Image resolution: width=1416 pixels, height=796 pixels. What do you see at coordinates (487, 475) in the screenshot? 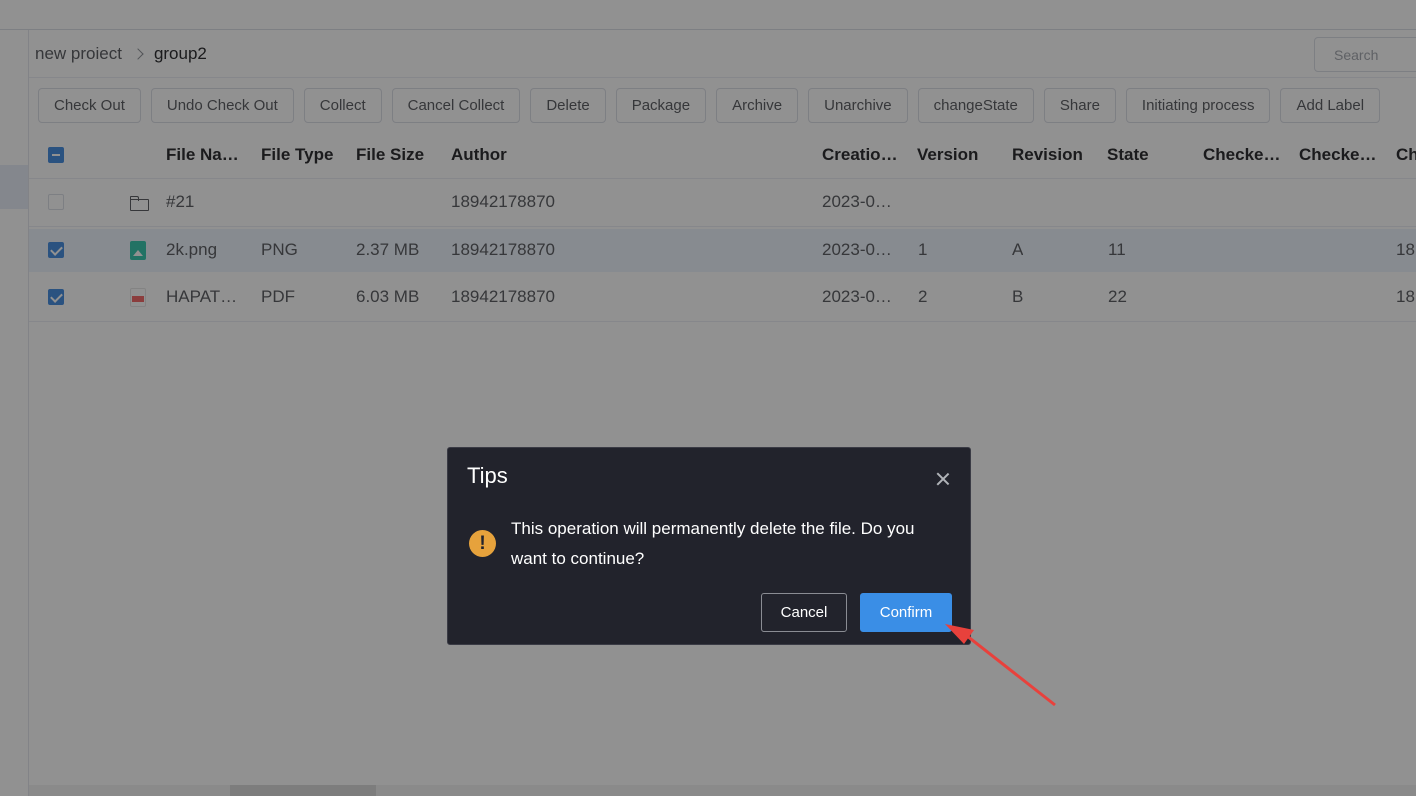
I see `dialog-title: Tips` at bounding box center [487, 475].